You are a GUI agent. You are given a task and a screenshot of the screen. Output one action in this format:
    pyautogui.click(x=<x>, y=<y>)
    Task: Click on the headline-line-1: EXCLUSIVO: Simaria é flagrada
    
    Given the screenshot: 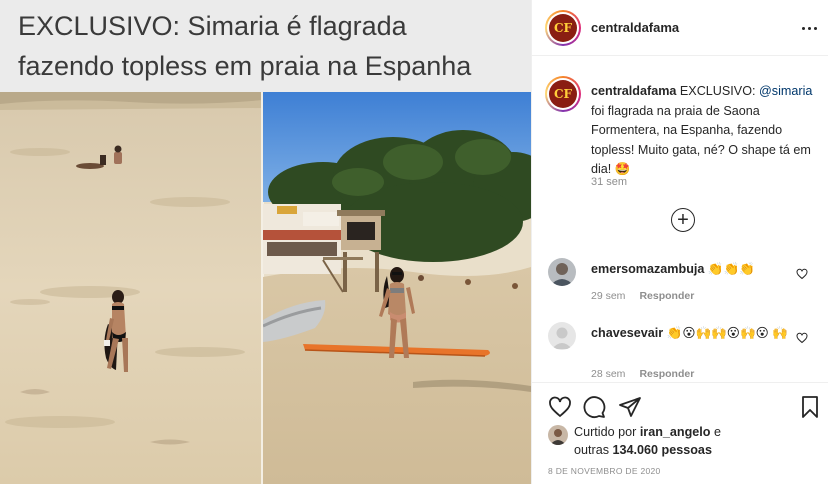 What is the action you would take?
    pyautogui.click(x=212, y=26)
    